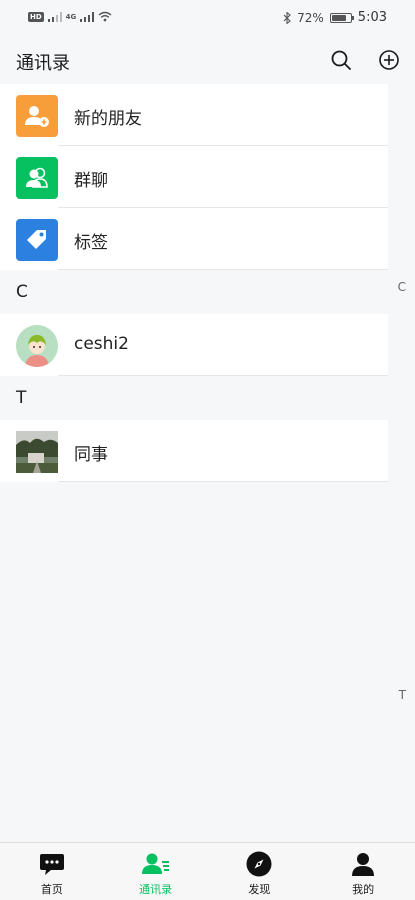 This screenshot has height=900, width=415. I want to click on status-left: HD 4G, so click(70, 16).